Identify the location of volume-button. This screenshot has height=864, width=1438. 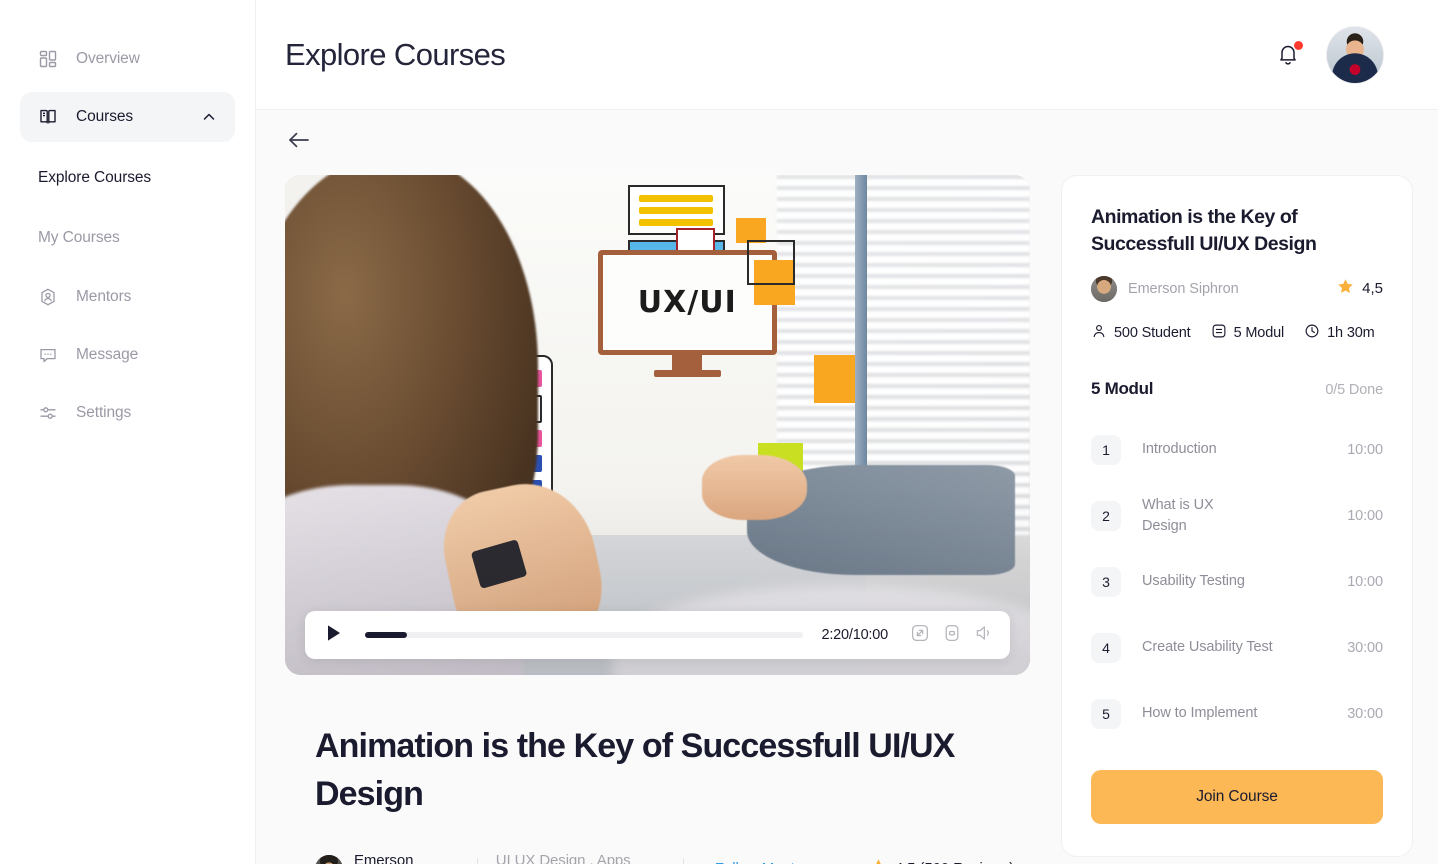
(984, 635).